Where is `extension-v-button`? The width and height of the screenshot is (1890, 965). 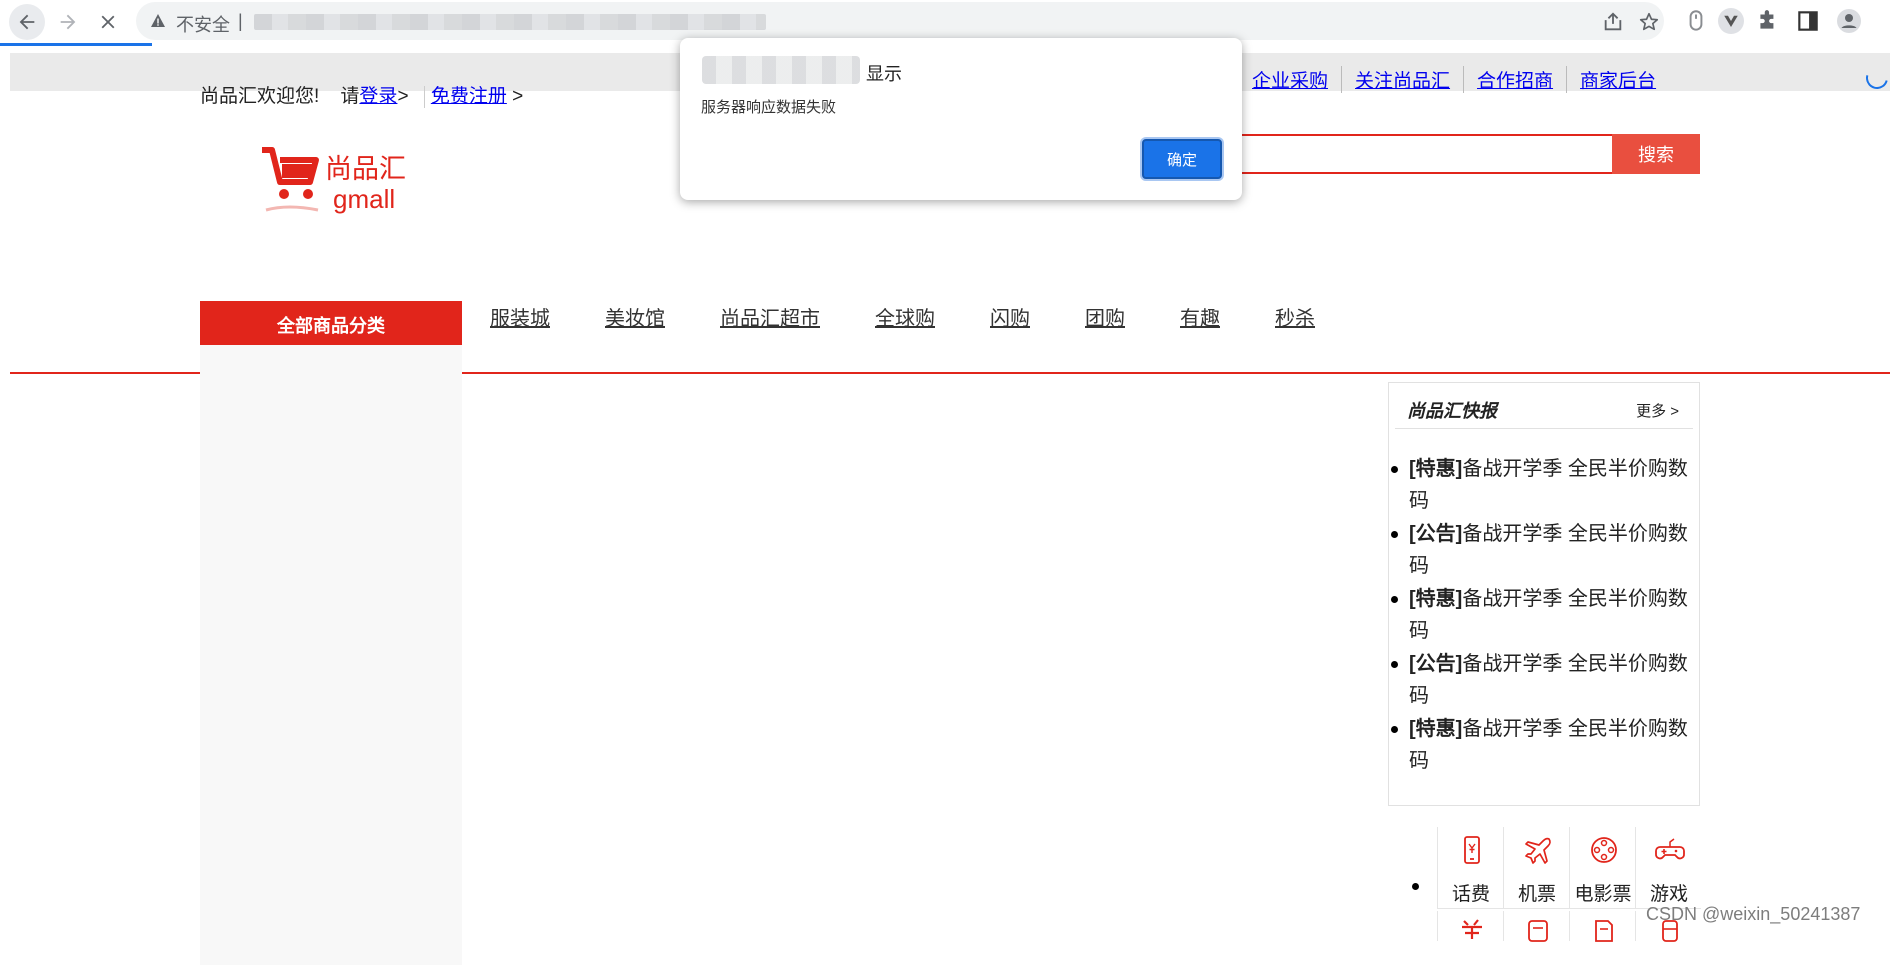
extension-v-button is located at coordinates (1731, 21).